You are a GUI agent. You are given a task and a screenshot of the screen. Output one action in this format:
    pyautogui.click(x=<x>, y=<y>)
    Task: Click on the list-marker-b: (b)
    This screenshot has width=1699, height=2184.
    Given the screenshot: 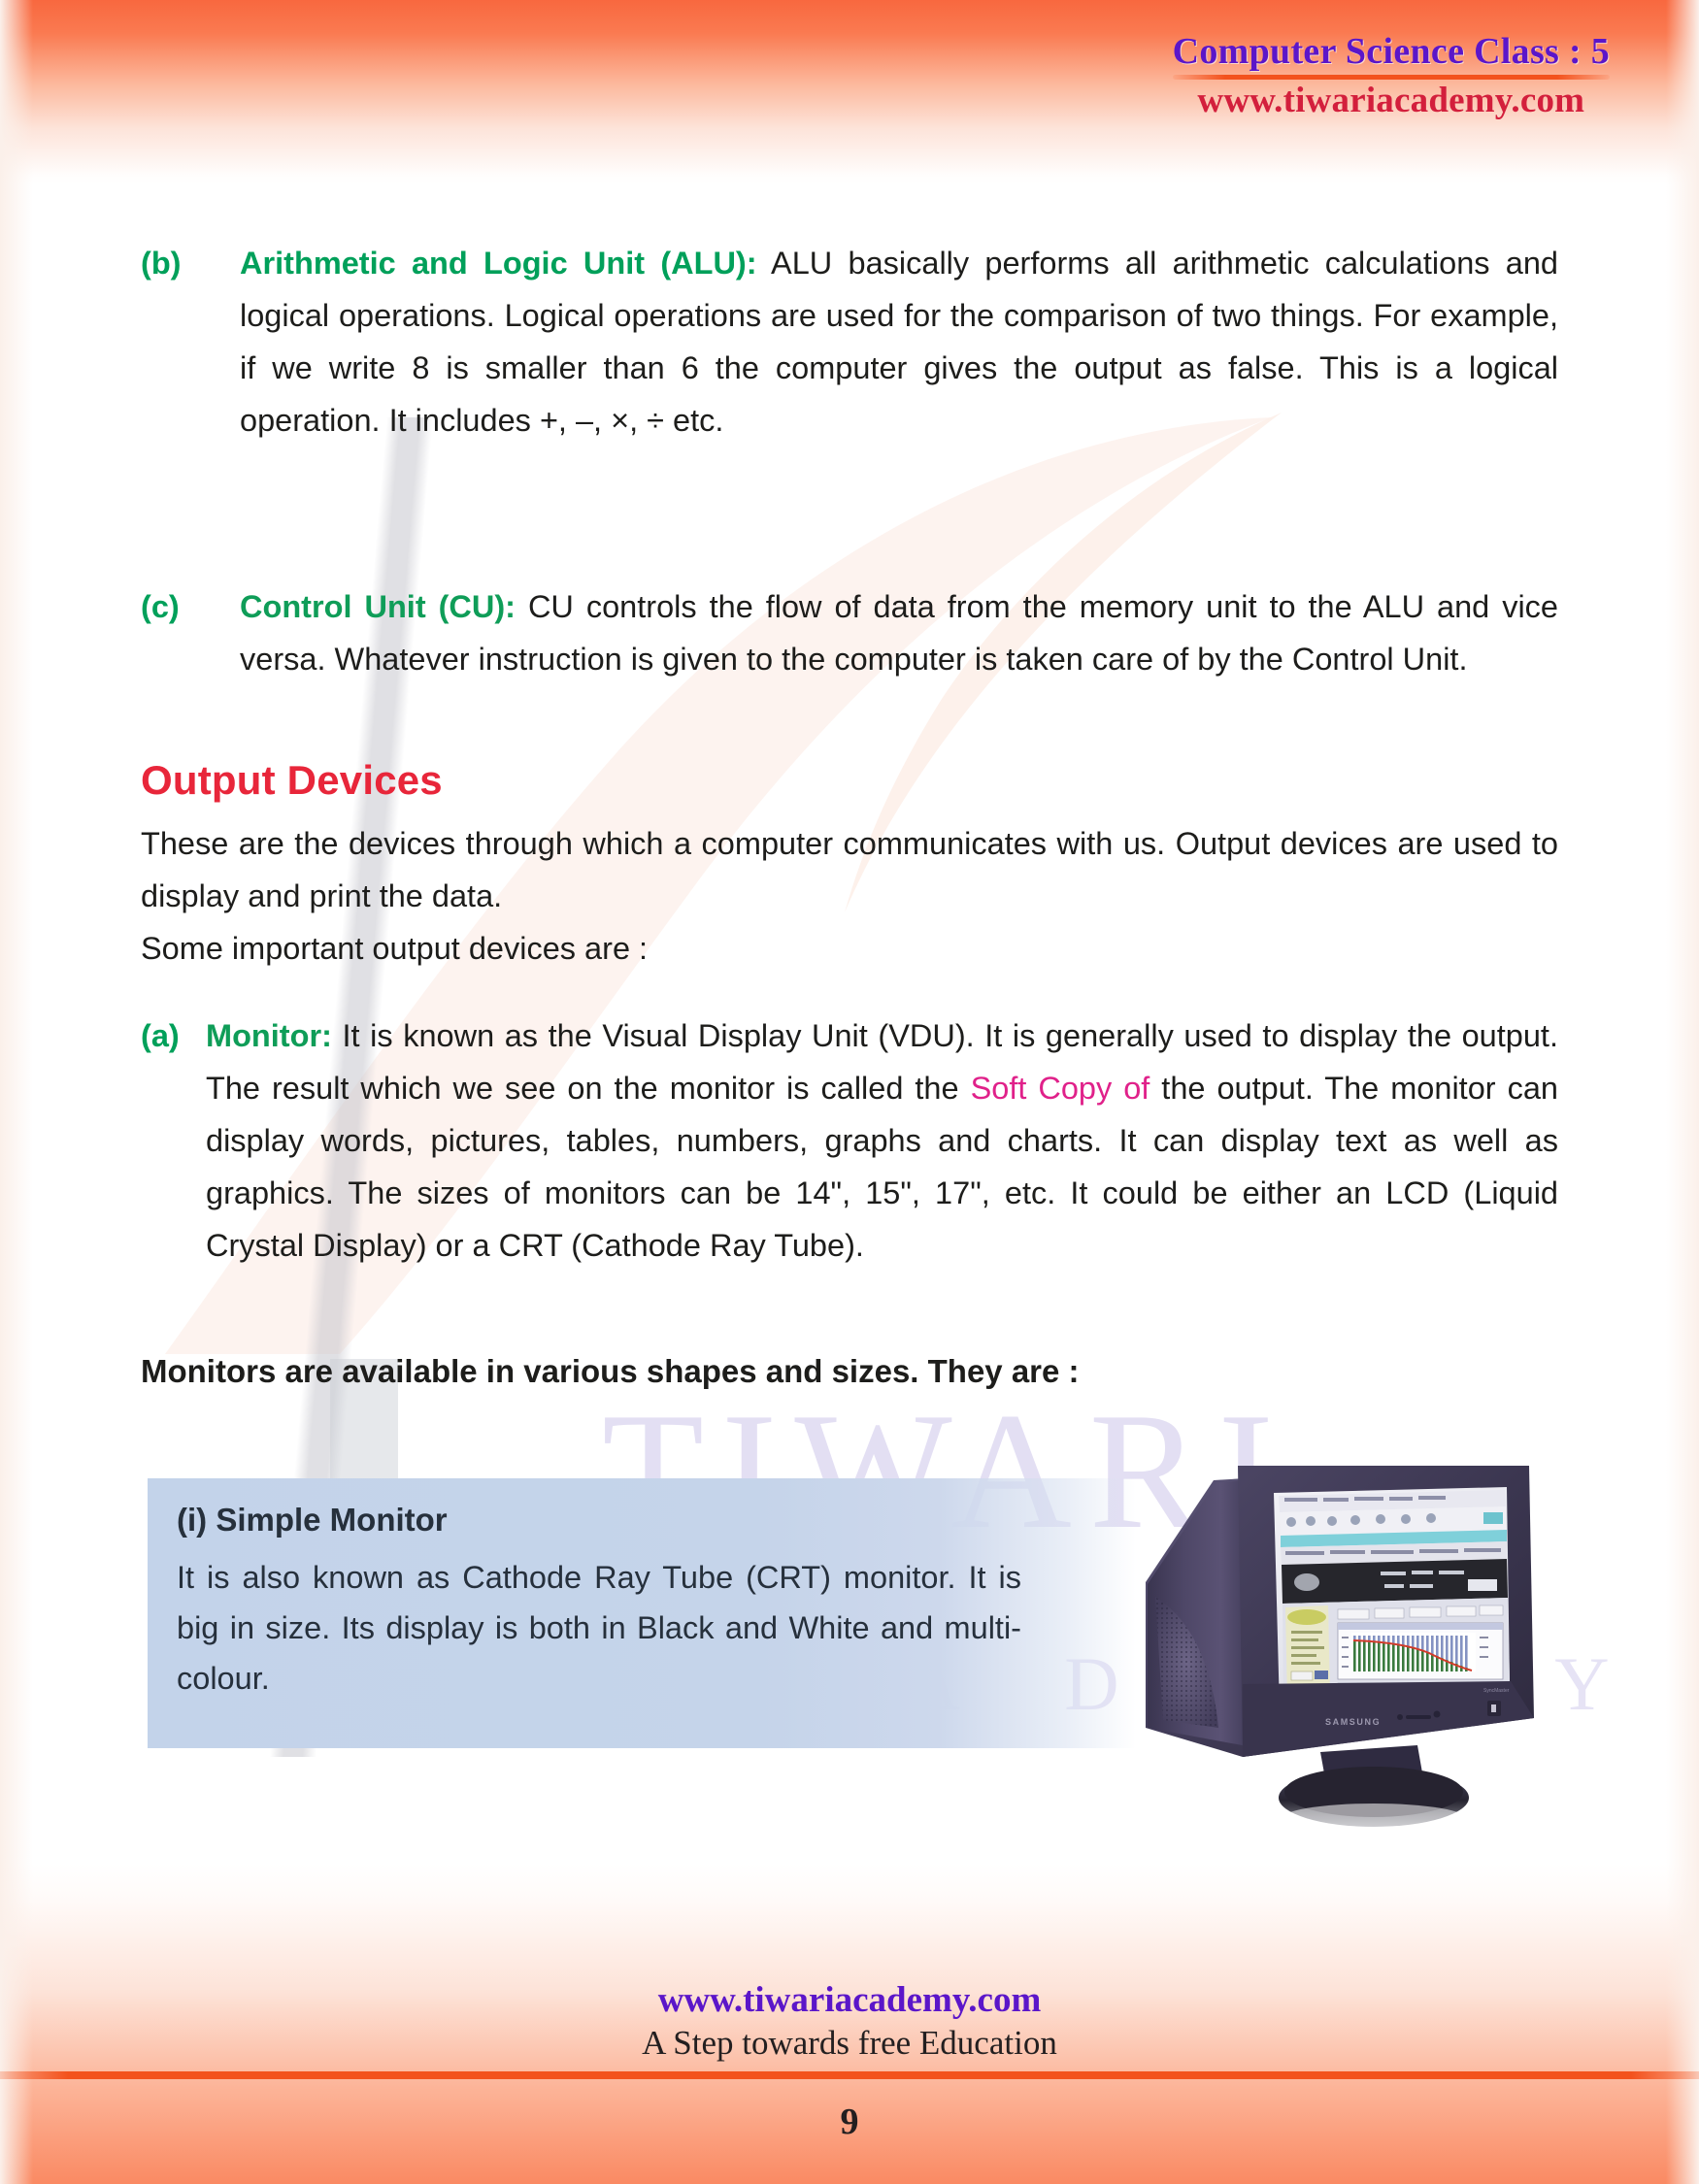 What is the action you would take?
    pyautogui.click(x=161, y=263)
    